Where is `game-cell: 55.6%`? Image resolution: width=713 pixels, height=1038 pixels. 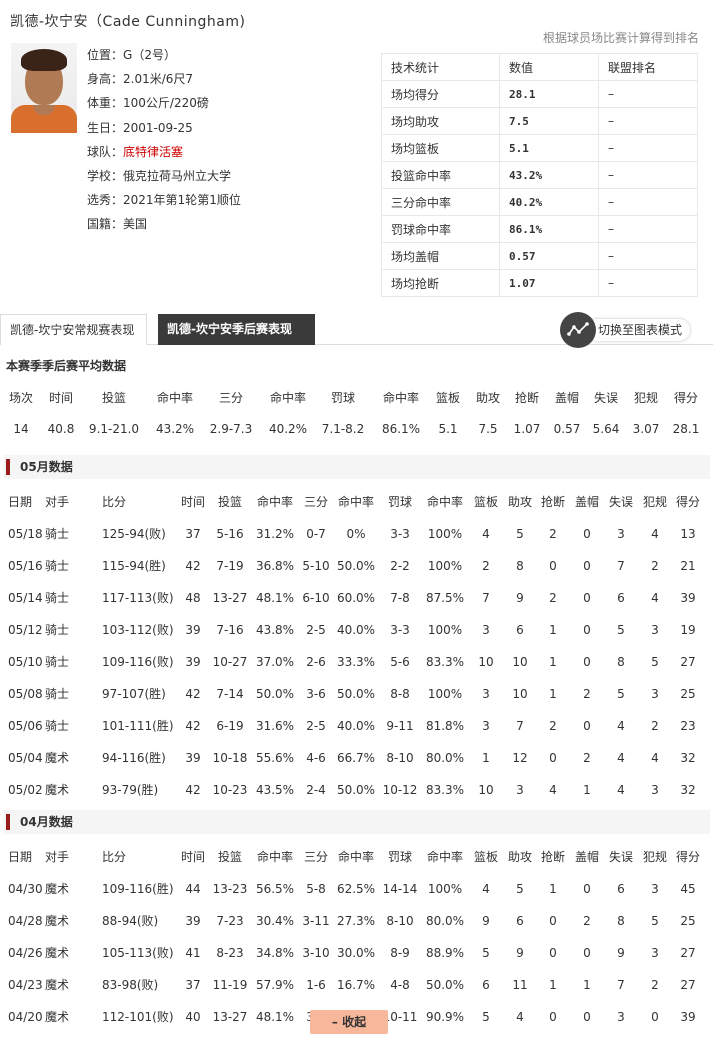
game-cell: 55.6% is located at coordinates (275, 758).